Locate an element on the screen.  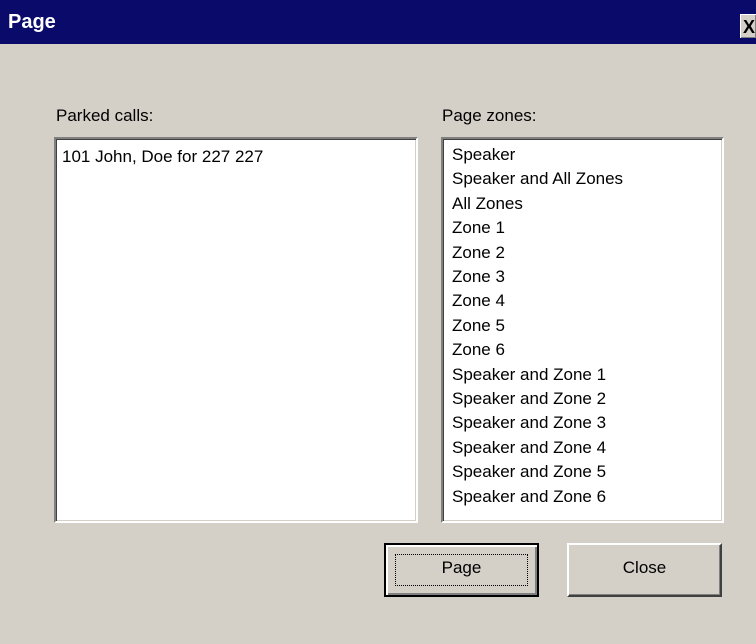
close-button-label: Close is located at coordinates (644, 567).